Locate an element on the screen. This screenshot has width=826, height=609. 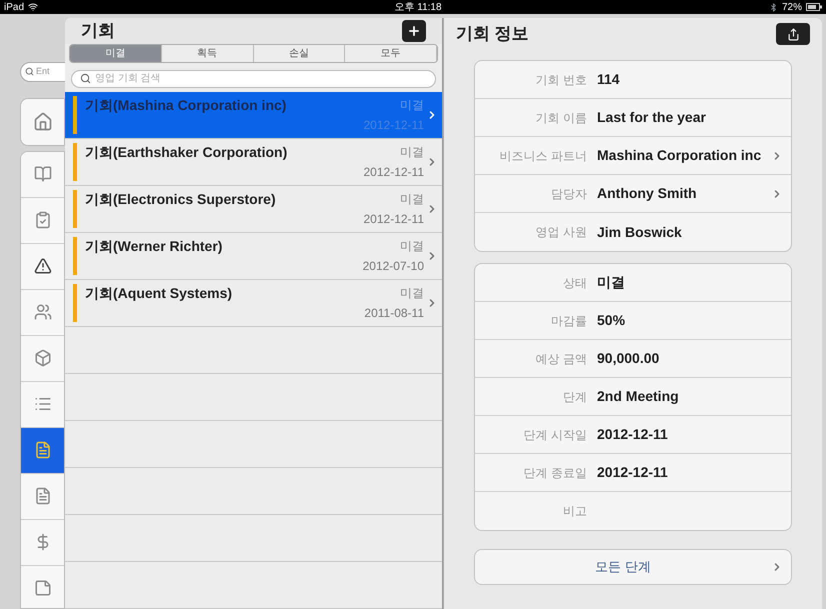
box-icon is located at coordinates (43, 358).